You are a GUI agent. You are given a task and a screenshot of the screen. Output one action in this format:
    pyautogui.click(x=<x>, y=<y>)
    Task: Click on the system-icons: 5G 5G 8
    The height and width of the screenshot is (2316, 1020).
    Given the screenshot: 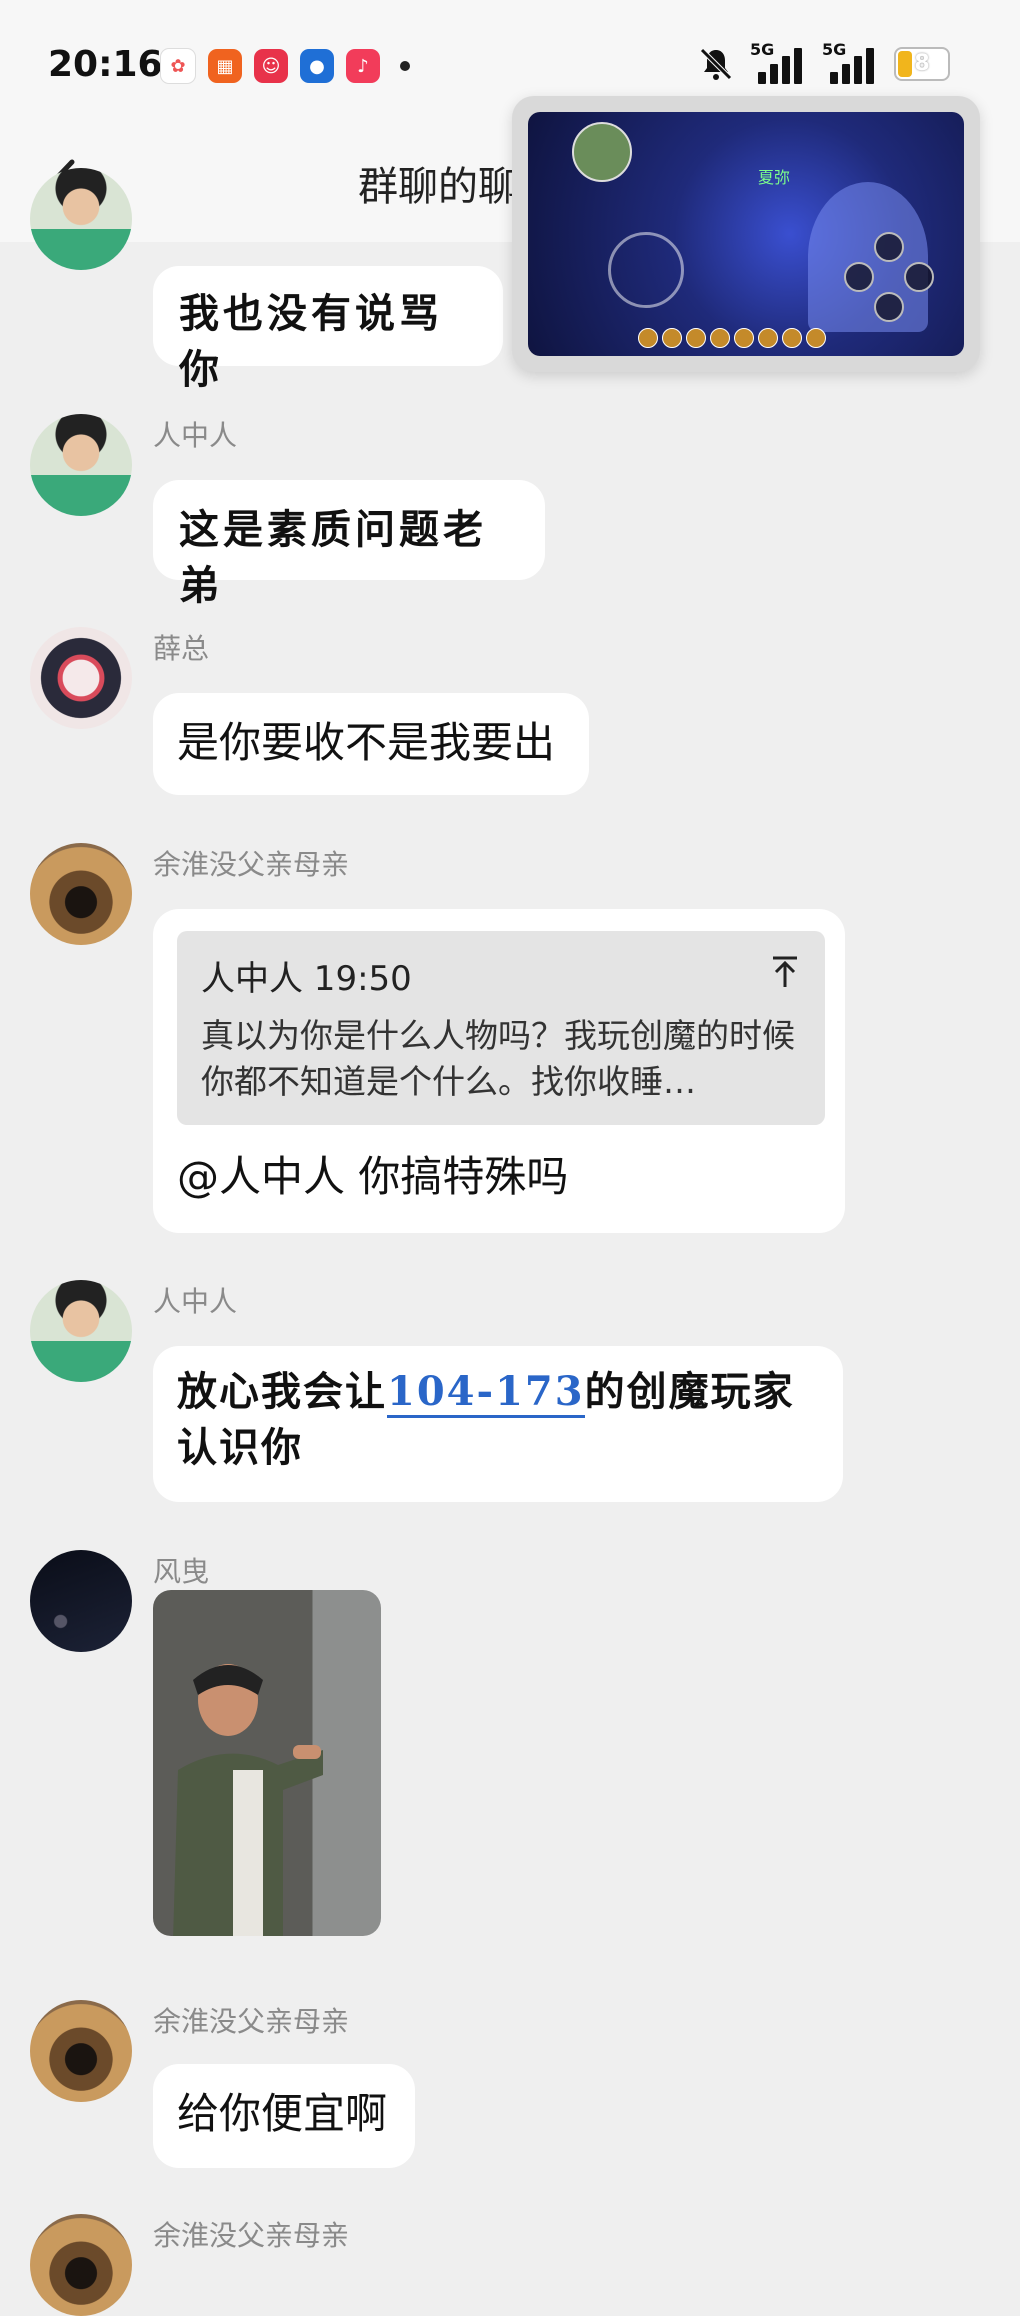 What is the action you would take?
    pyautogui.click(x=824, y=62)
    